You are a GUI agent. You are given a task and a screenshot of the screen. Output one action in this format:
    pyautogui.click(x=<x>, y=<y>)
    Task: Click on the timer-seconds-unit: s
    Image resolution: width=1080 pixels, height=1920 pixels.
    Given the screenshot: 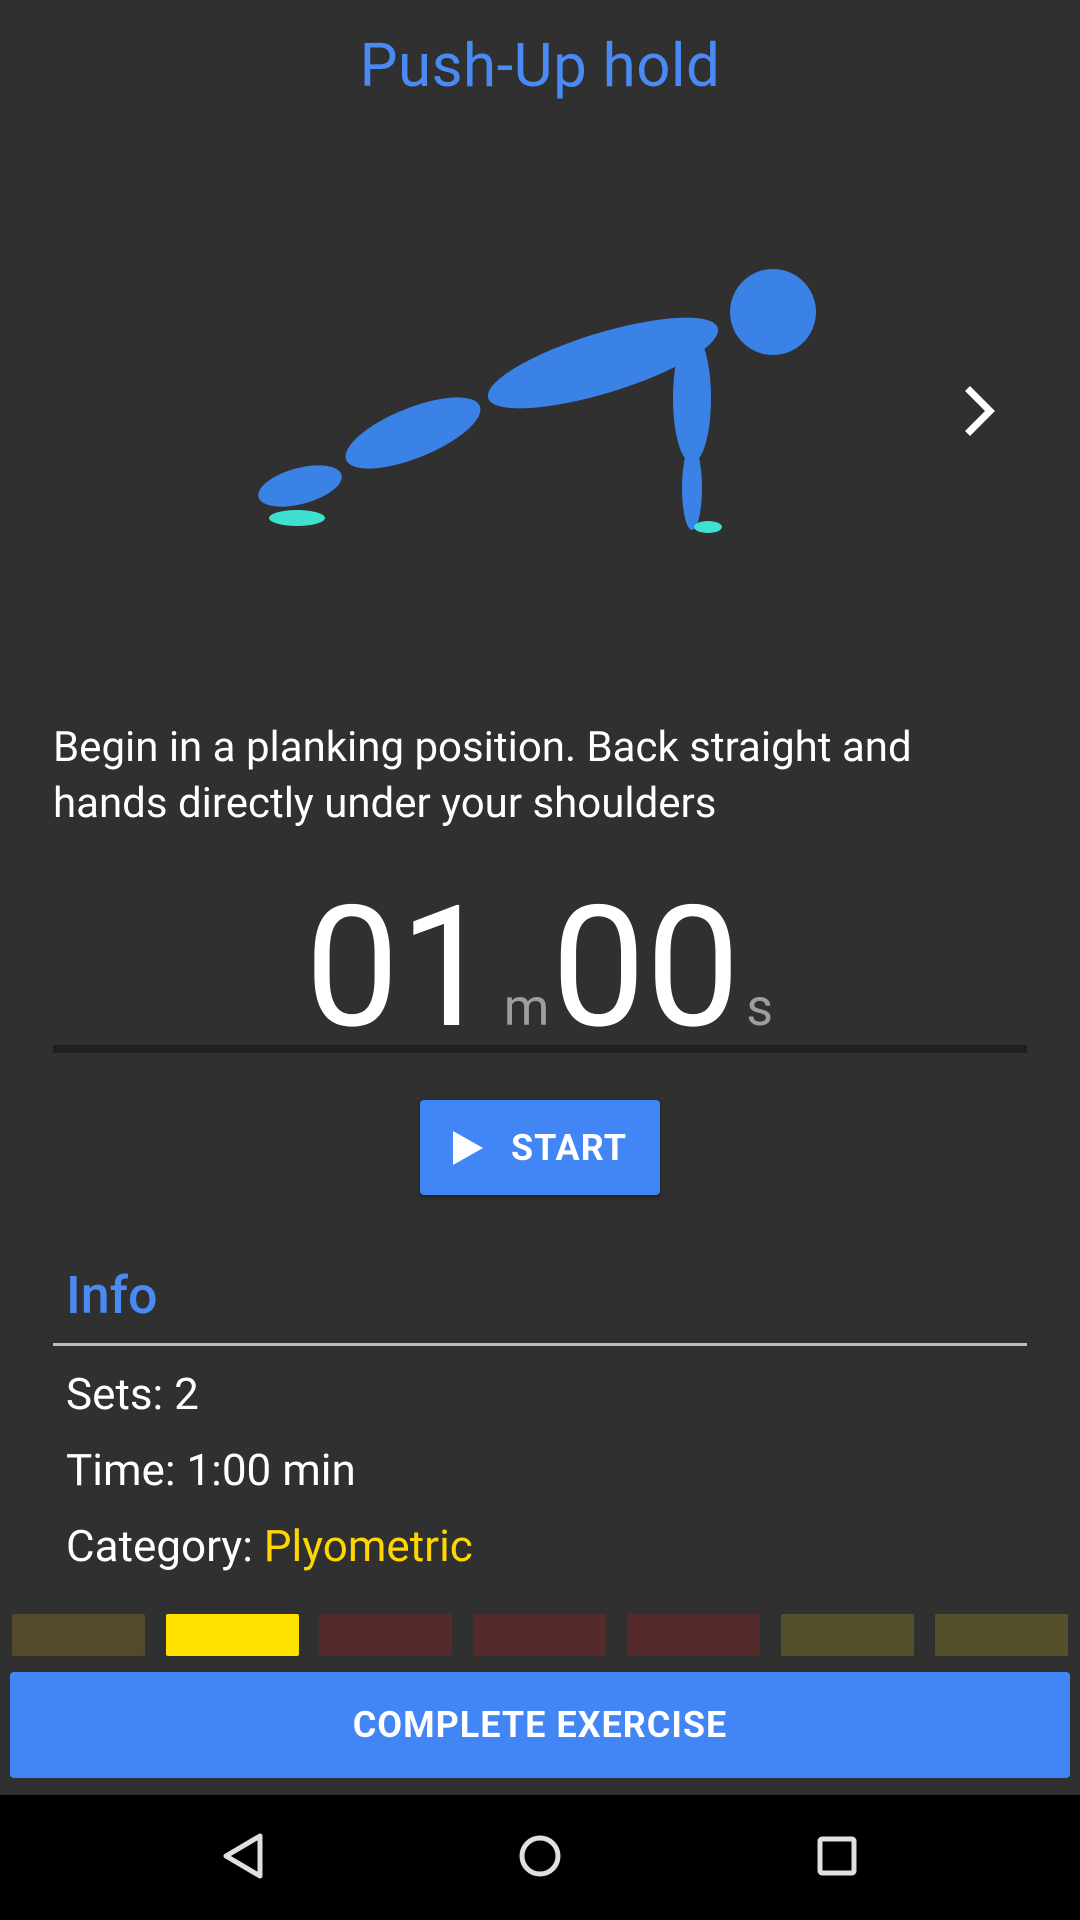 What is the action you would take?
    pyautogui.click(x=760, y=1007)
    